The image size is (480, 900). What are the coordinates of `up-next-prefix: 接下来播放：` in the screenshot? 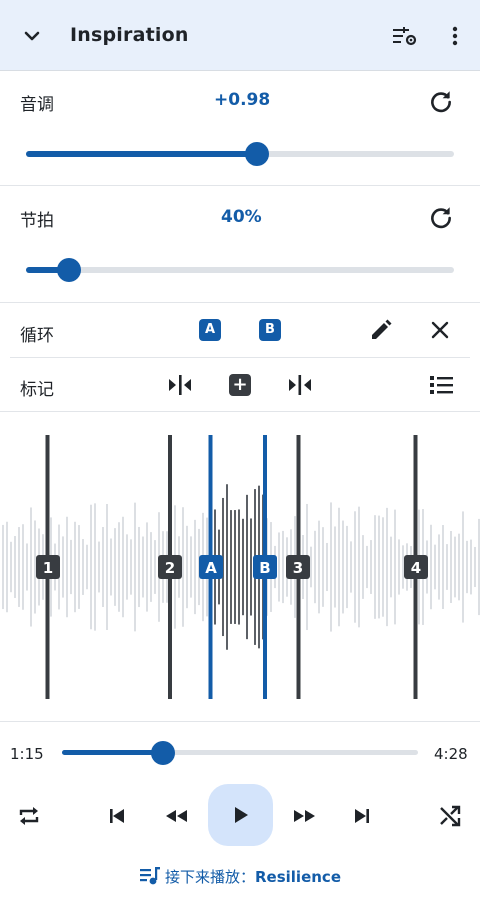 It's located at (209, 877).